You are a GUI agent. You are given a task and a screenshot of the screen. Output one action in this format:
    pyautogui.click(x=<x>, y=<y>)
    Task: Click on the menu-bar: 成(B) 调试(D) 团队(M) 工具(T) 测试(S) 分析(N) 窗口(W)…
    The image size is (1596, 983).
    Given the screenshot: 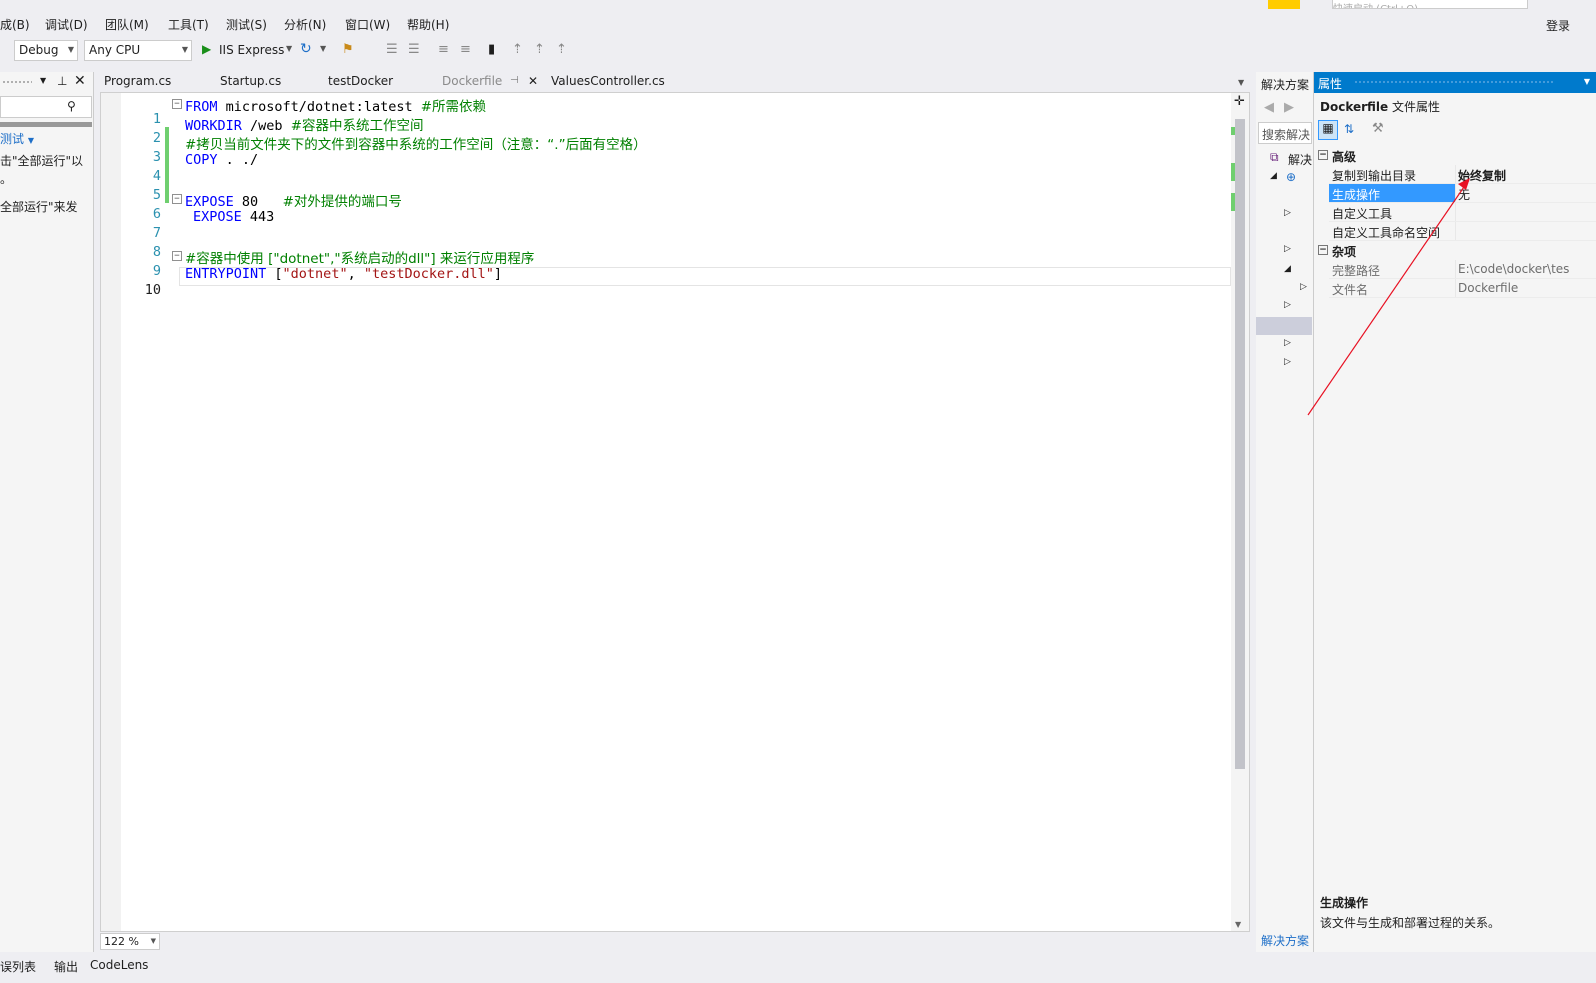 What is the action you would take?
    pyautogui.click(x=798, y=25)
    